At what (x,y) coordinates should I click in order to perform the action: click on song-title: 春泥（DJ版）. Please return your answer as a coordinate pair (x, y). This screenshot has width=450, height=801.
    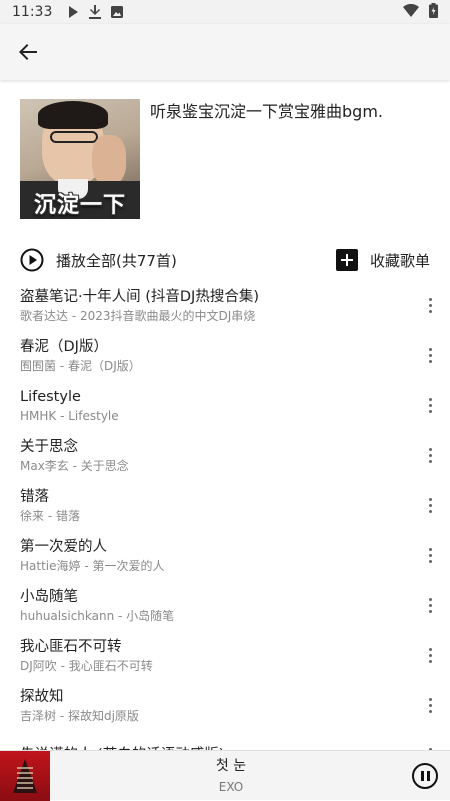
    Looking at the image, I should click on (64, 346).